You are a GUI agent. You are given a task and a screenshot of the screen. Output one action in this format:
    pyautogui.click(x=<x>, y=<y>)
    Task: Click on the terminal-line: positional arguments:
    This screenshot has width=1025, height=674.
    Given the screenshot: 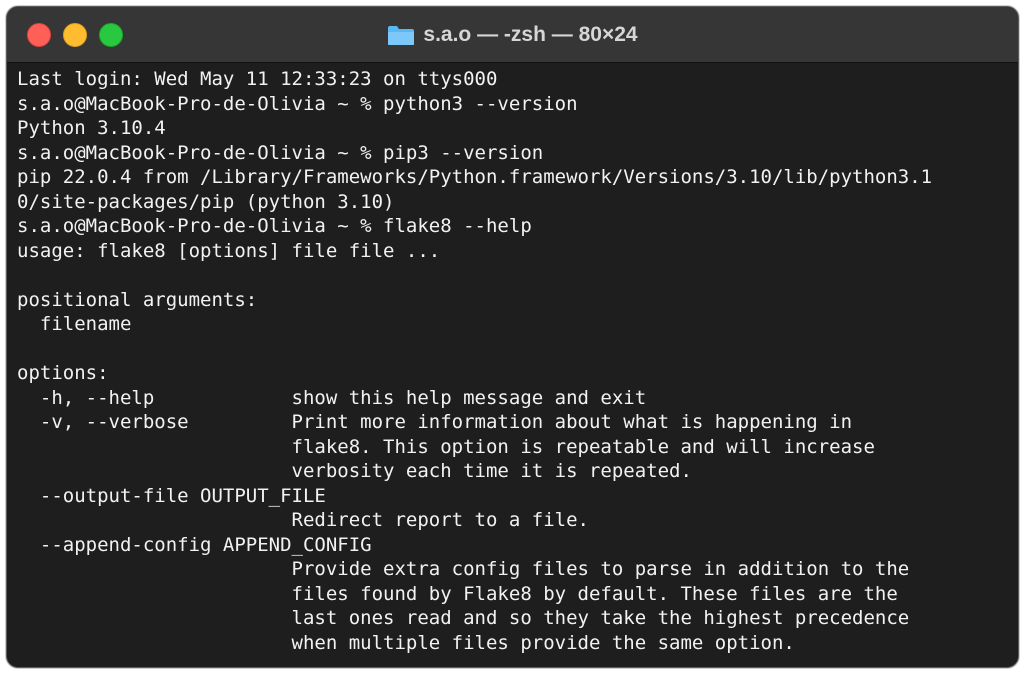 What is the action you would take?
    pyautogui.click(x=137, y=299)
    